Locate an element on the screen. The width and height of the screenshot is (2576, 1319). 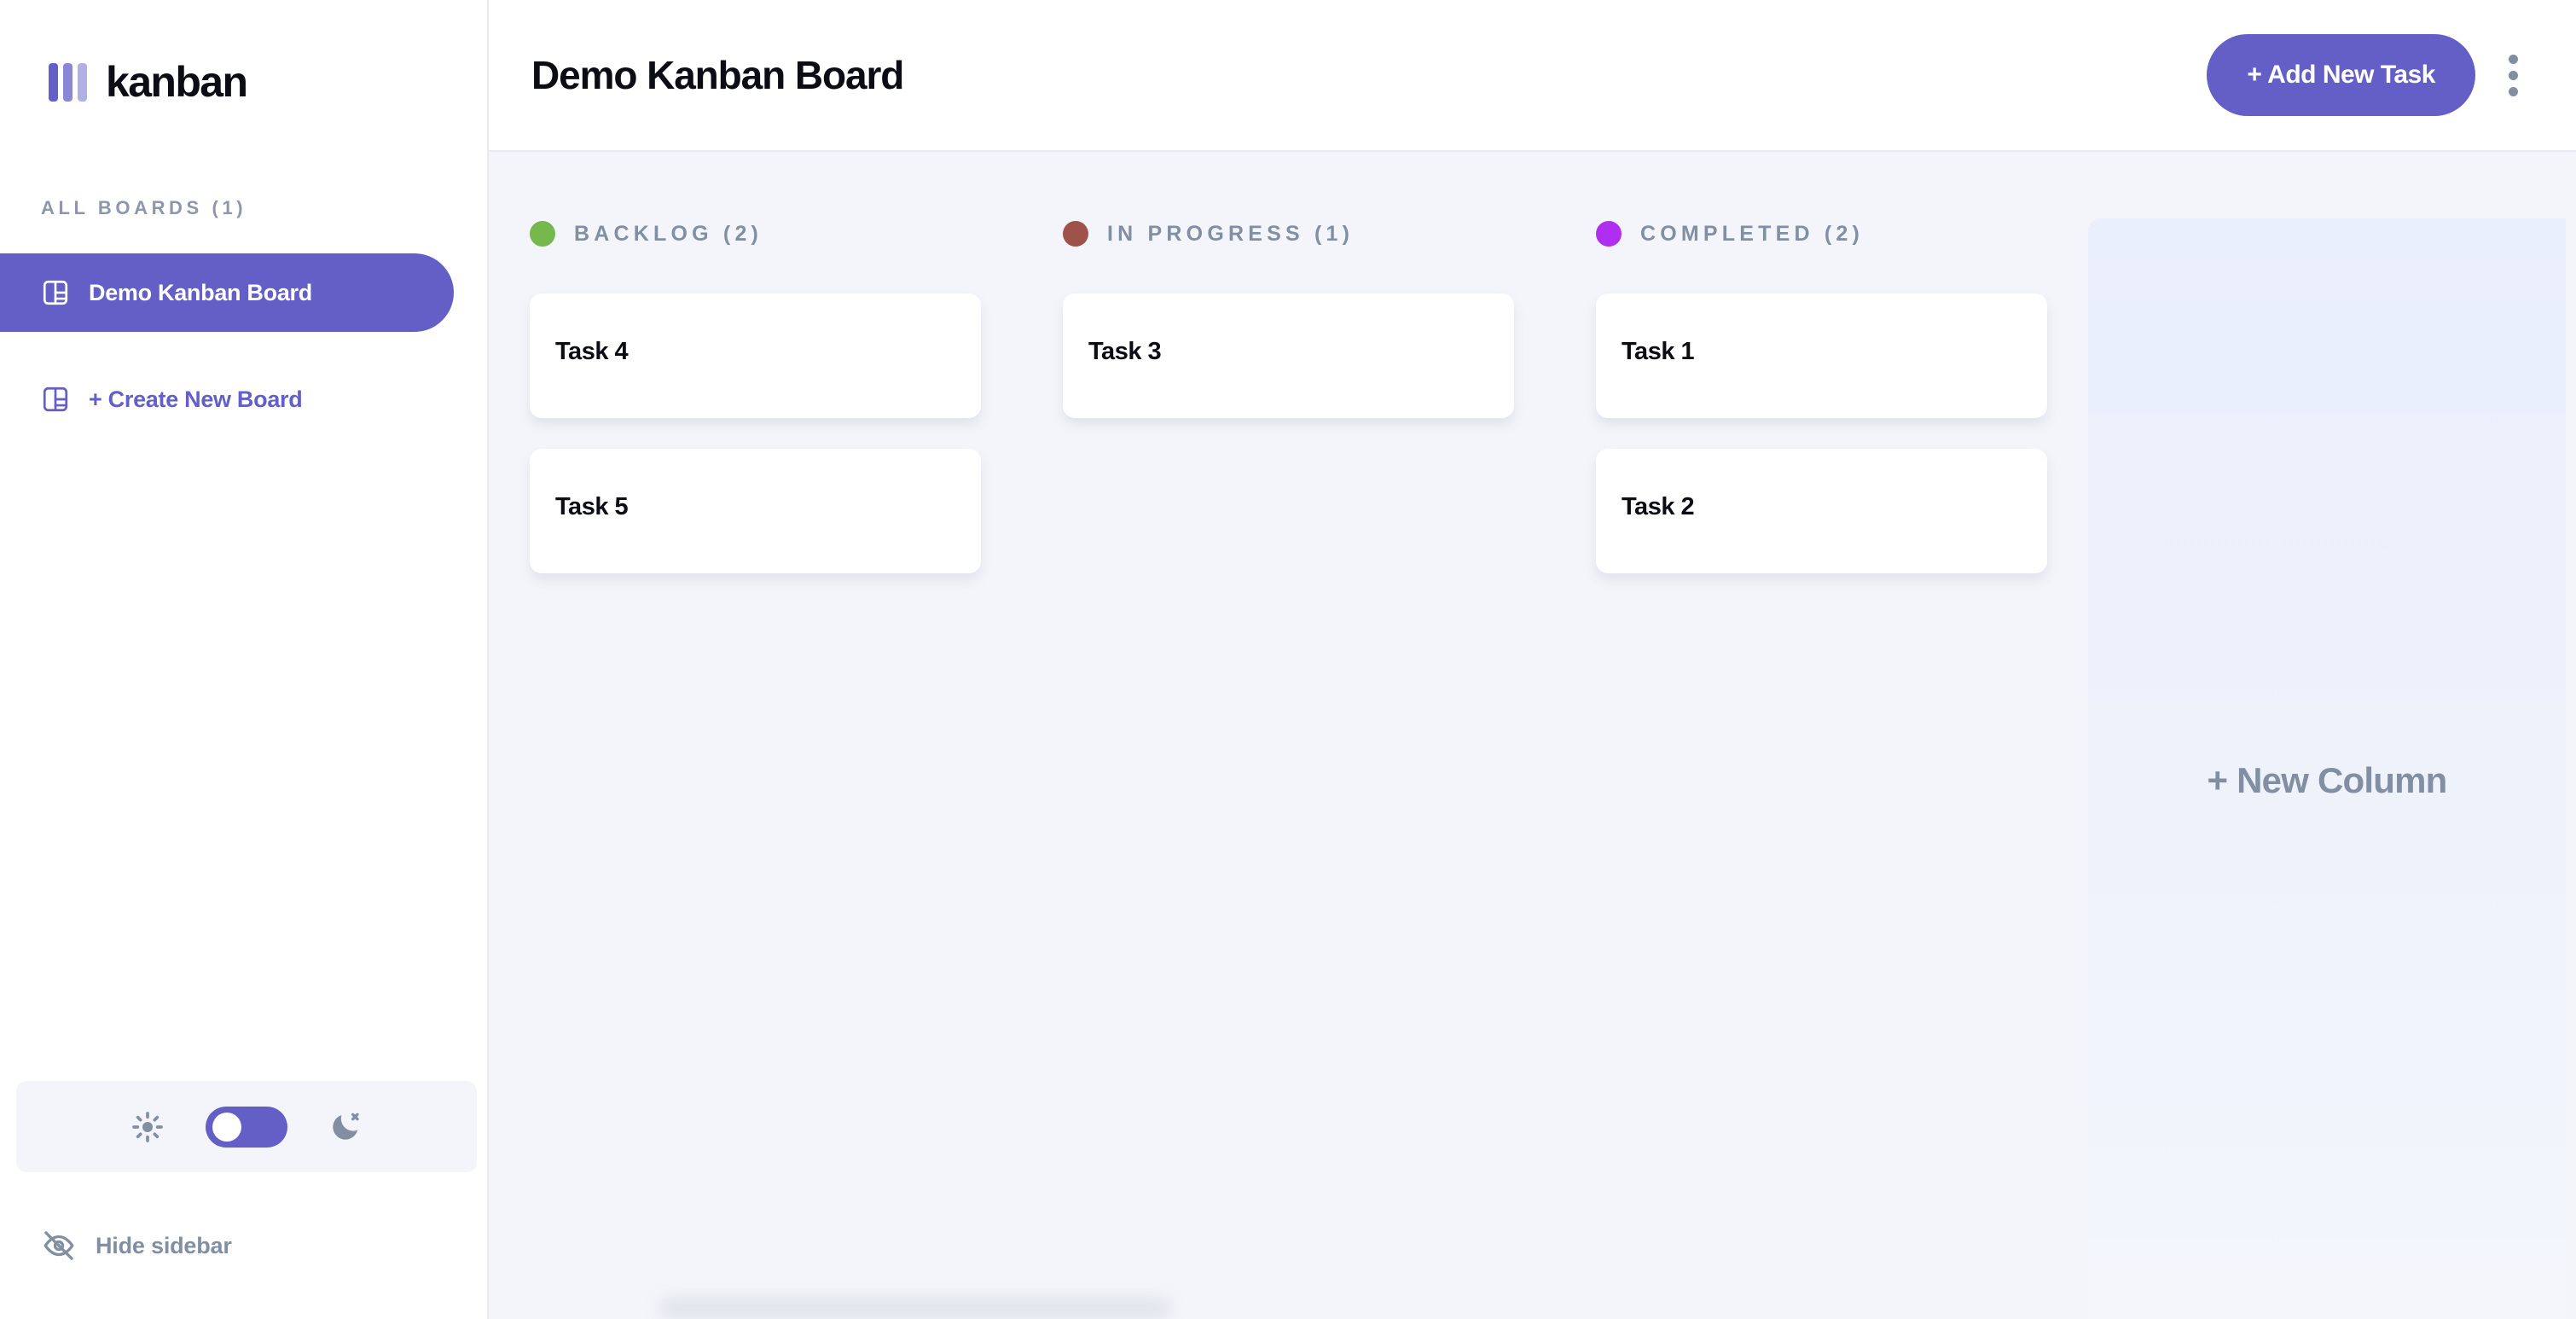
moon-icon is located at coordinates (345, 1127).